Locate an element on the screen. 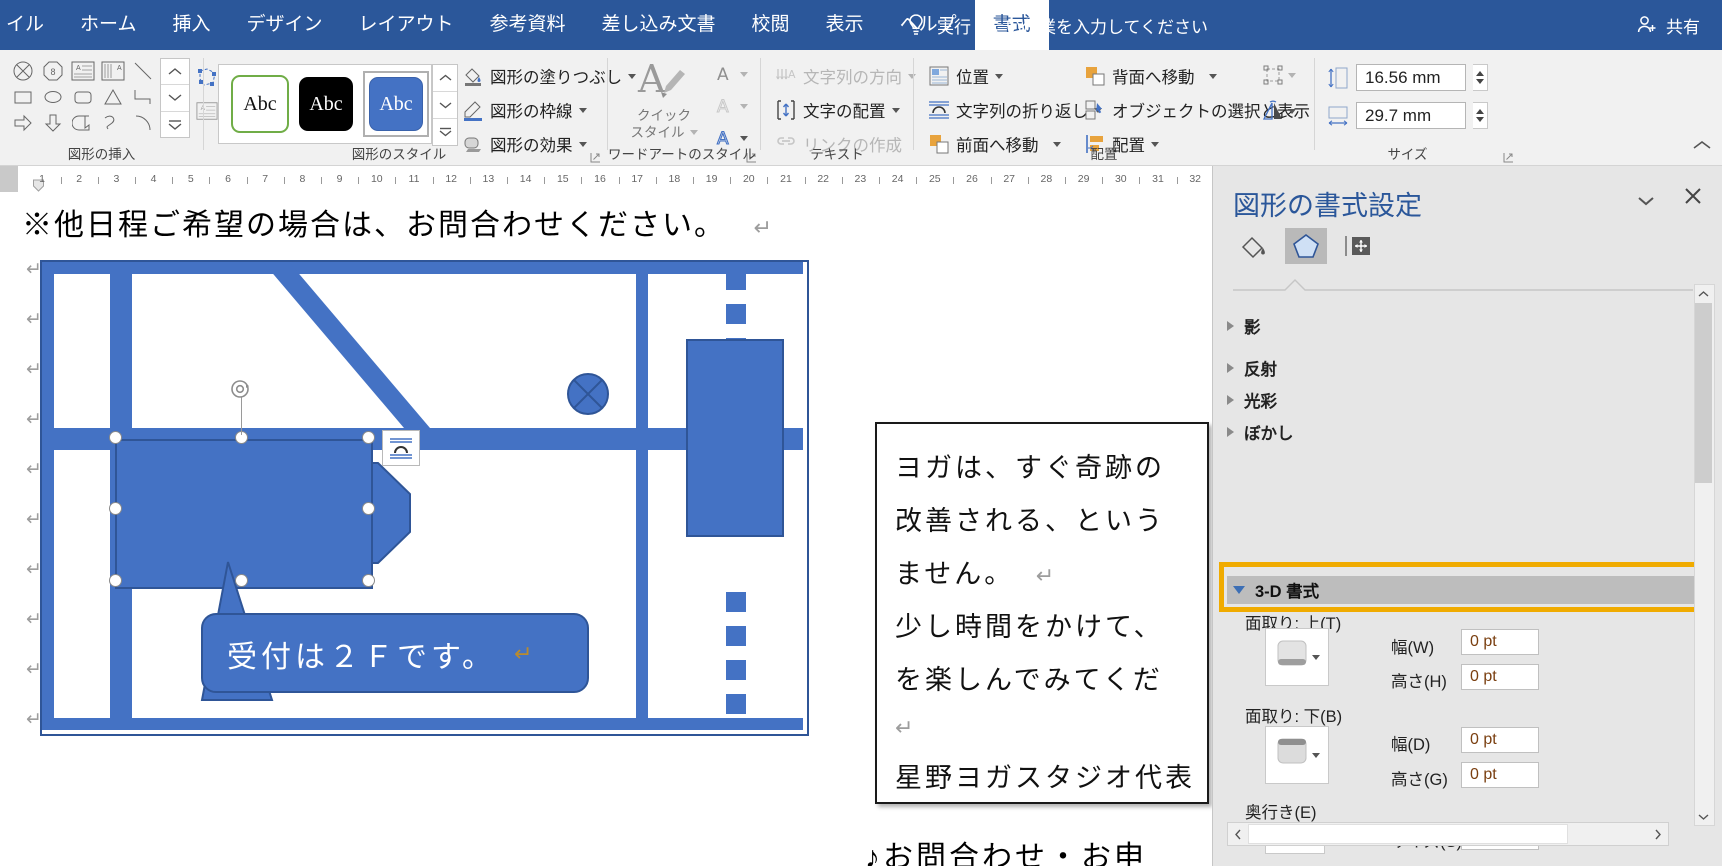  tab-design: デザイン is located at coordinates (284, 25).